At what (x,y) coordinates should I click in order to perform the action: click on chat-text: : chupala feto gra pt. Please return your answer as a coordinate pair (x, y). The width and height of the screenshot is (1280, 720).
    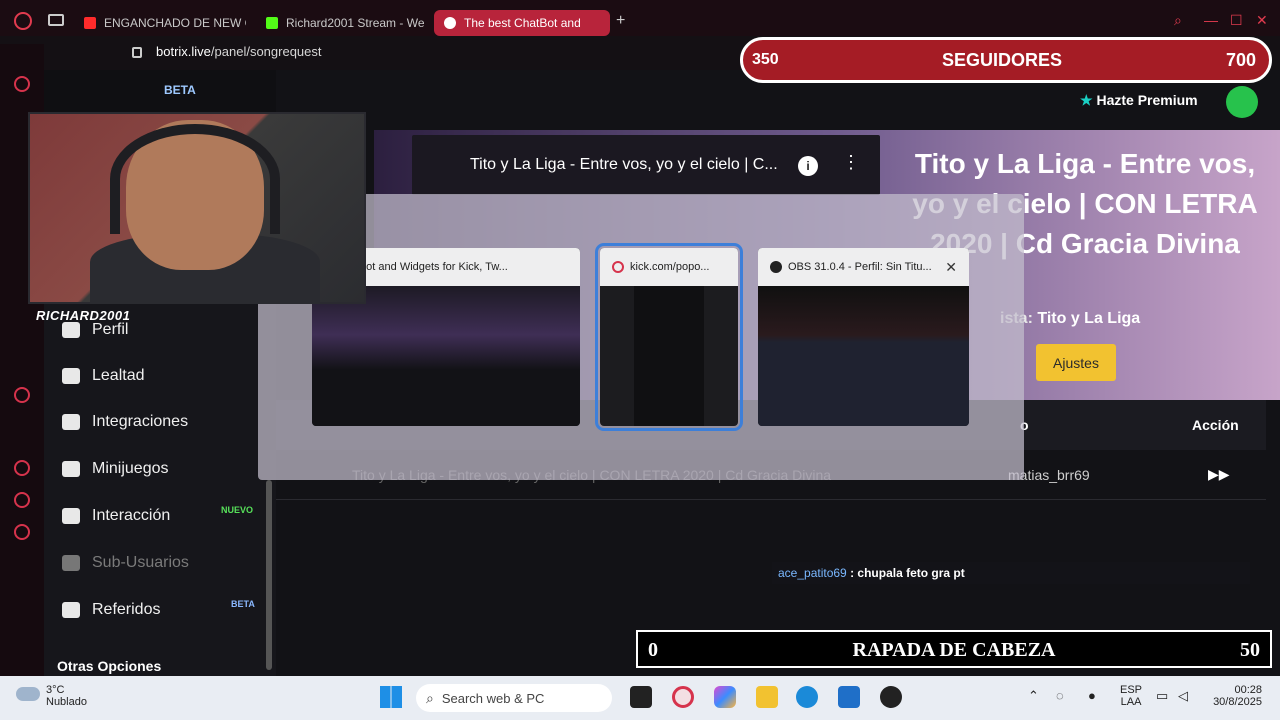
    Looking at the image, I should click on (905, 573).